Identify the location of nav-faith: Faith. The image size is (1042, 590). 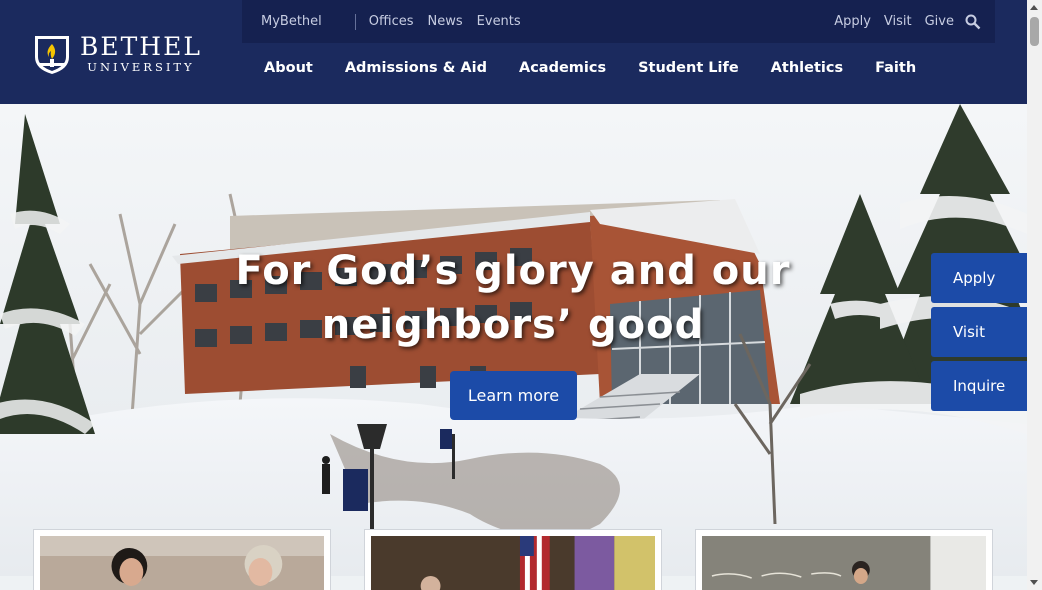
(895, 68).